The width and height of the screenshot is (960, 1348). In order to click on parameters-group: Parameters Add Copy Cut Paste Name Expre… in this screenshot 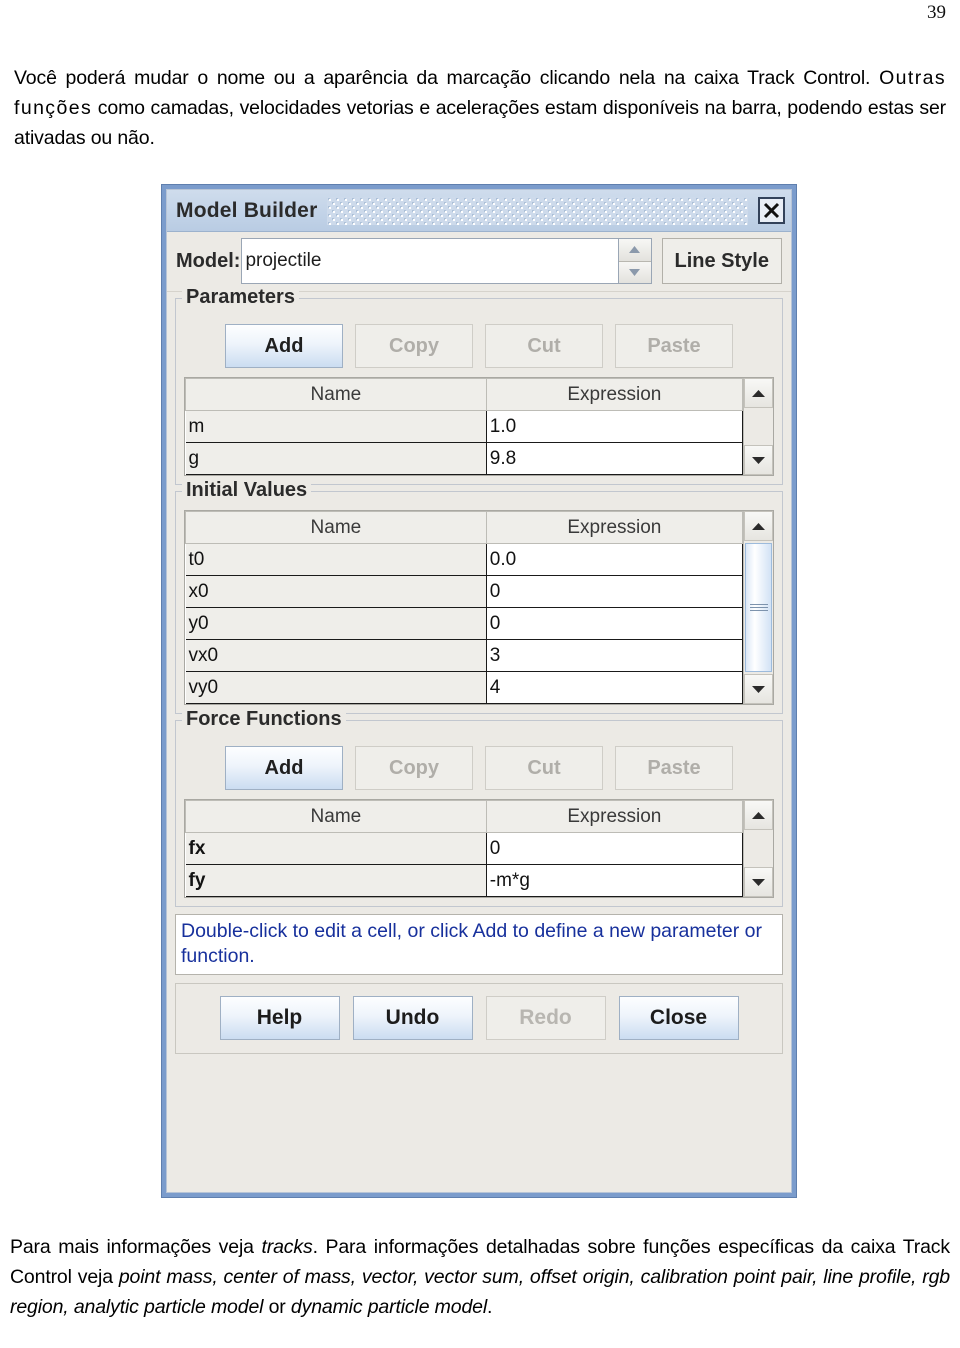, I will do `click(479, 385)`.